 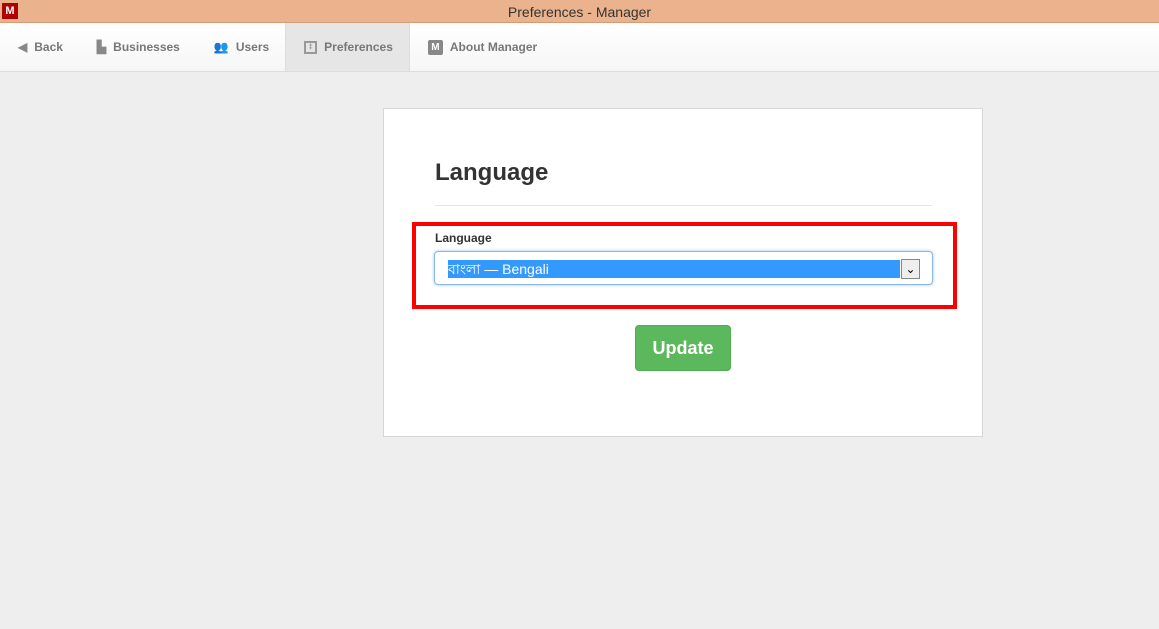 What do you see at coordinates (674, 269) in the screenshot?
I see `language-selected-value: বাংলা — Bengali` at bounding box center [674, 269].